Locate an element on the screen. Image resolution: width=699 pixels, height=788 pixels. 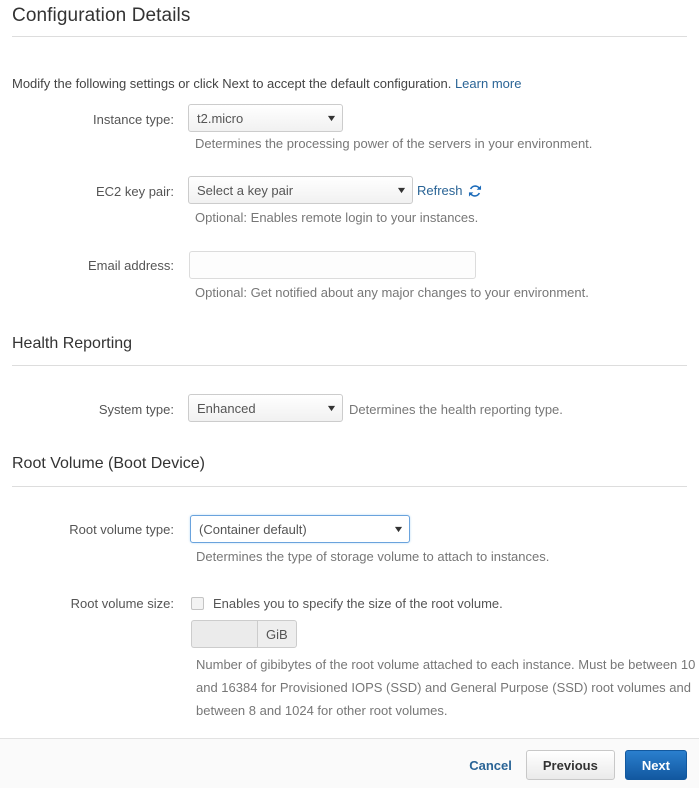
root-volume-size-input-group: GiB is located at coordinates (244, 634).